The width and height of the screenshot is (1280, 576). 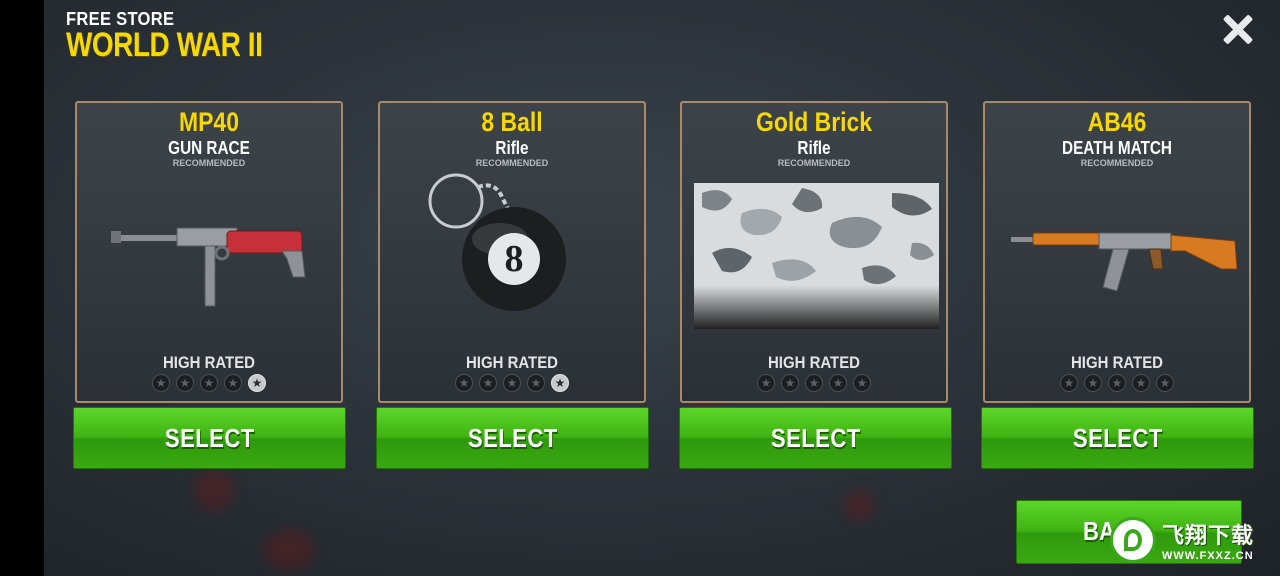 What do you see at coordinates (1117, 258) in the screenshot?
I see `ak-rifle-icon` at bounding box center [1117, 258].